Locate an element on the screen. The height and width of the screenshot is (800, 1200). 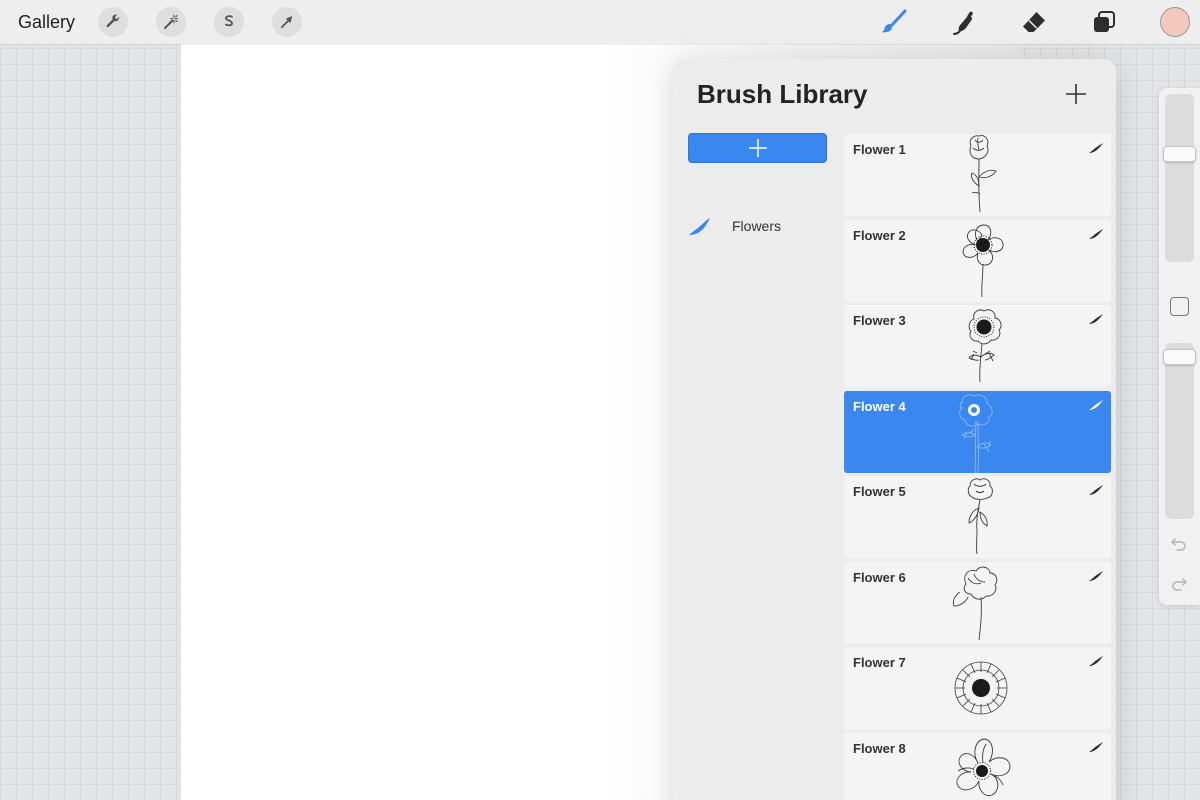
popover-arrow is located at coordinates (900, 51).